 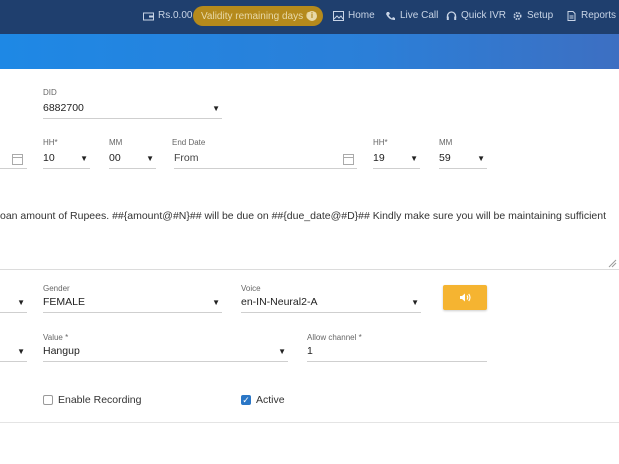 I want to click on gender-value: FEMALE, so click(x=64, y=302).